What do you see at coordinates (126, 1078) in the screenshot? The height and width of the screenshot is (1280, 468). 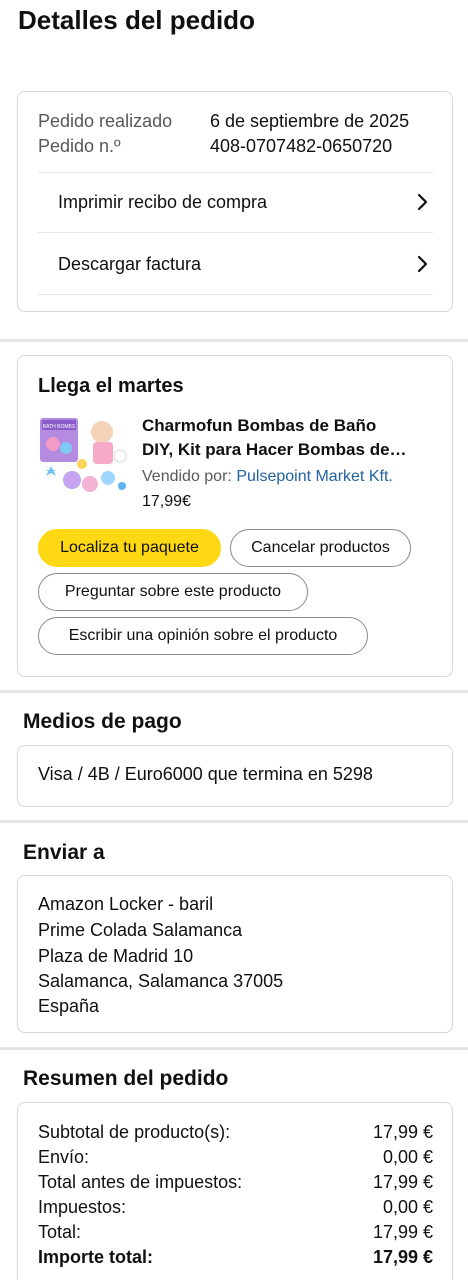 I see `summary-section-title: Resumen del pedido` at bounding box center [126, 1078].